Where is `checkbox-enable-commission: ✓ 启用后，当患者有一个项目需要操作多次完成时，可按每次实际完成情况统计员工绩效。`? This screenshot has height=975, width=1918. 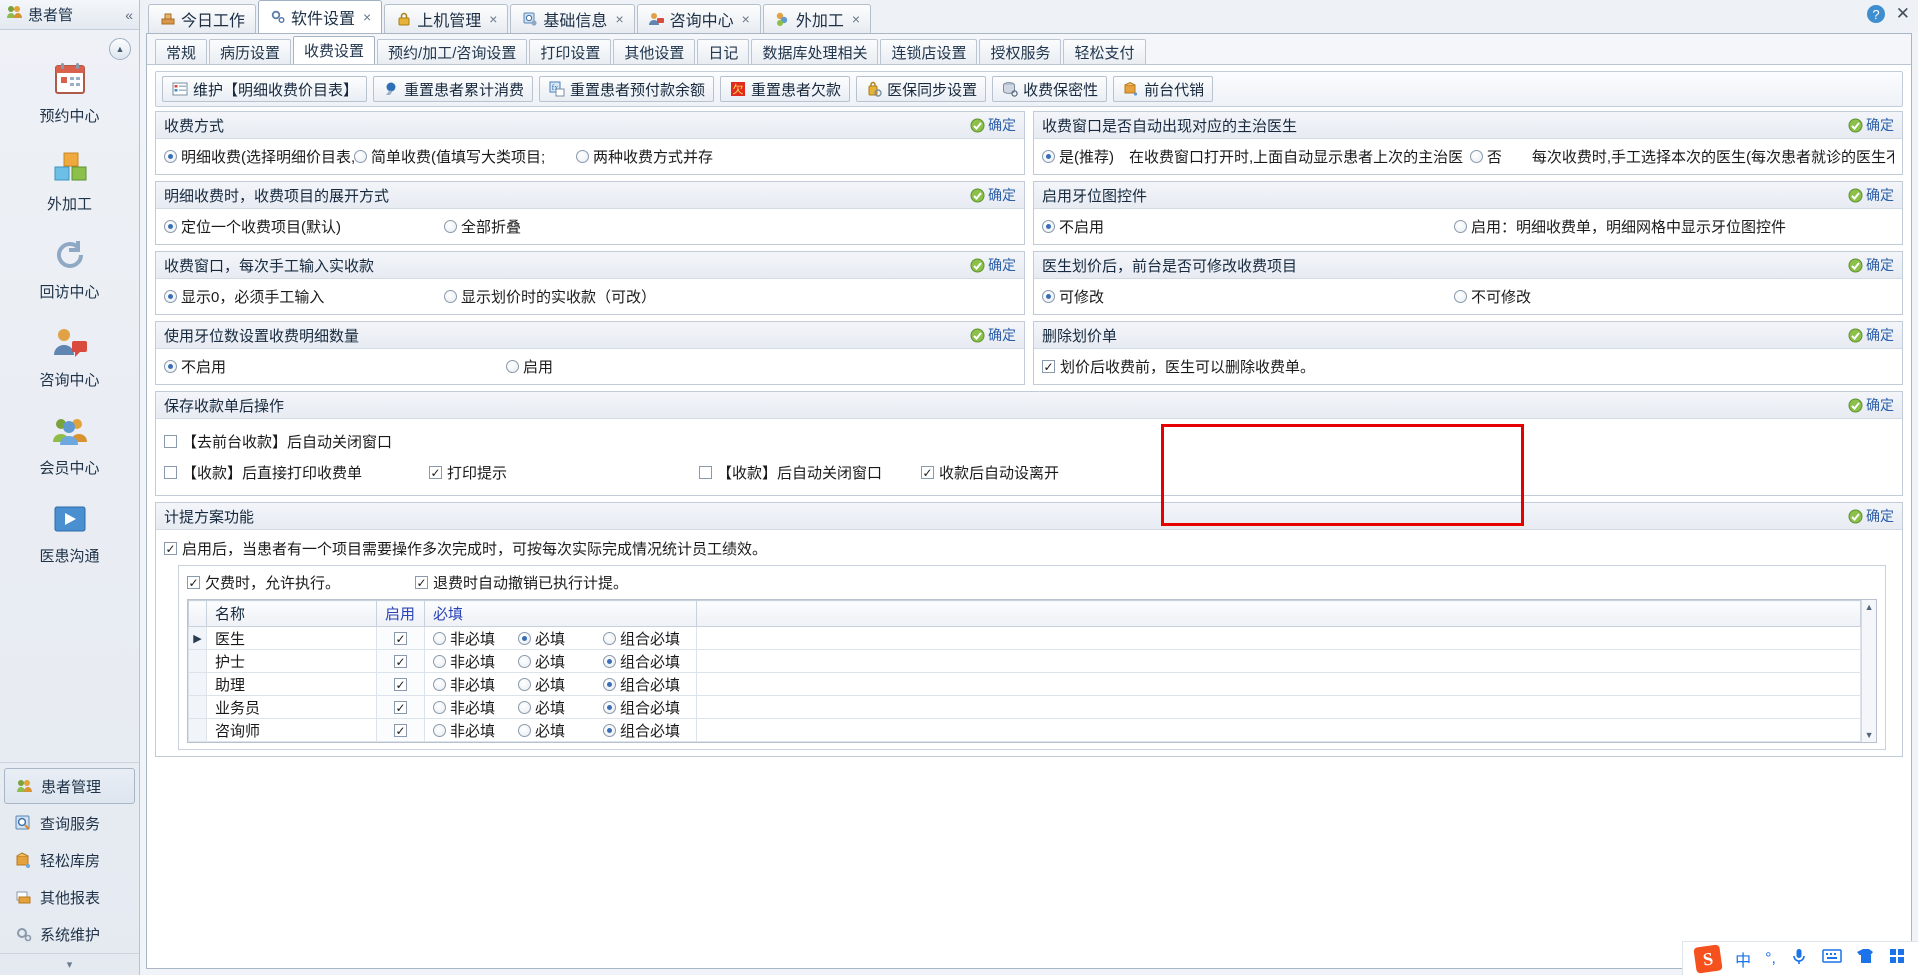 checkbox-enable-commission: ✓ 启用后，当患者有一个项目需要操作多次完成时，可按每次实际完成情况统计员工绩效。 is located at coordinates (465, 548).